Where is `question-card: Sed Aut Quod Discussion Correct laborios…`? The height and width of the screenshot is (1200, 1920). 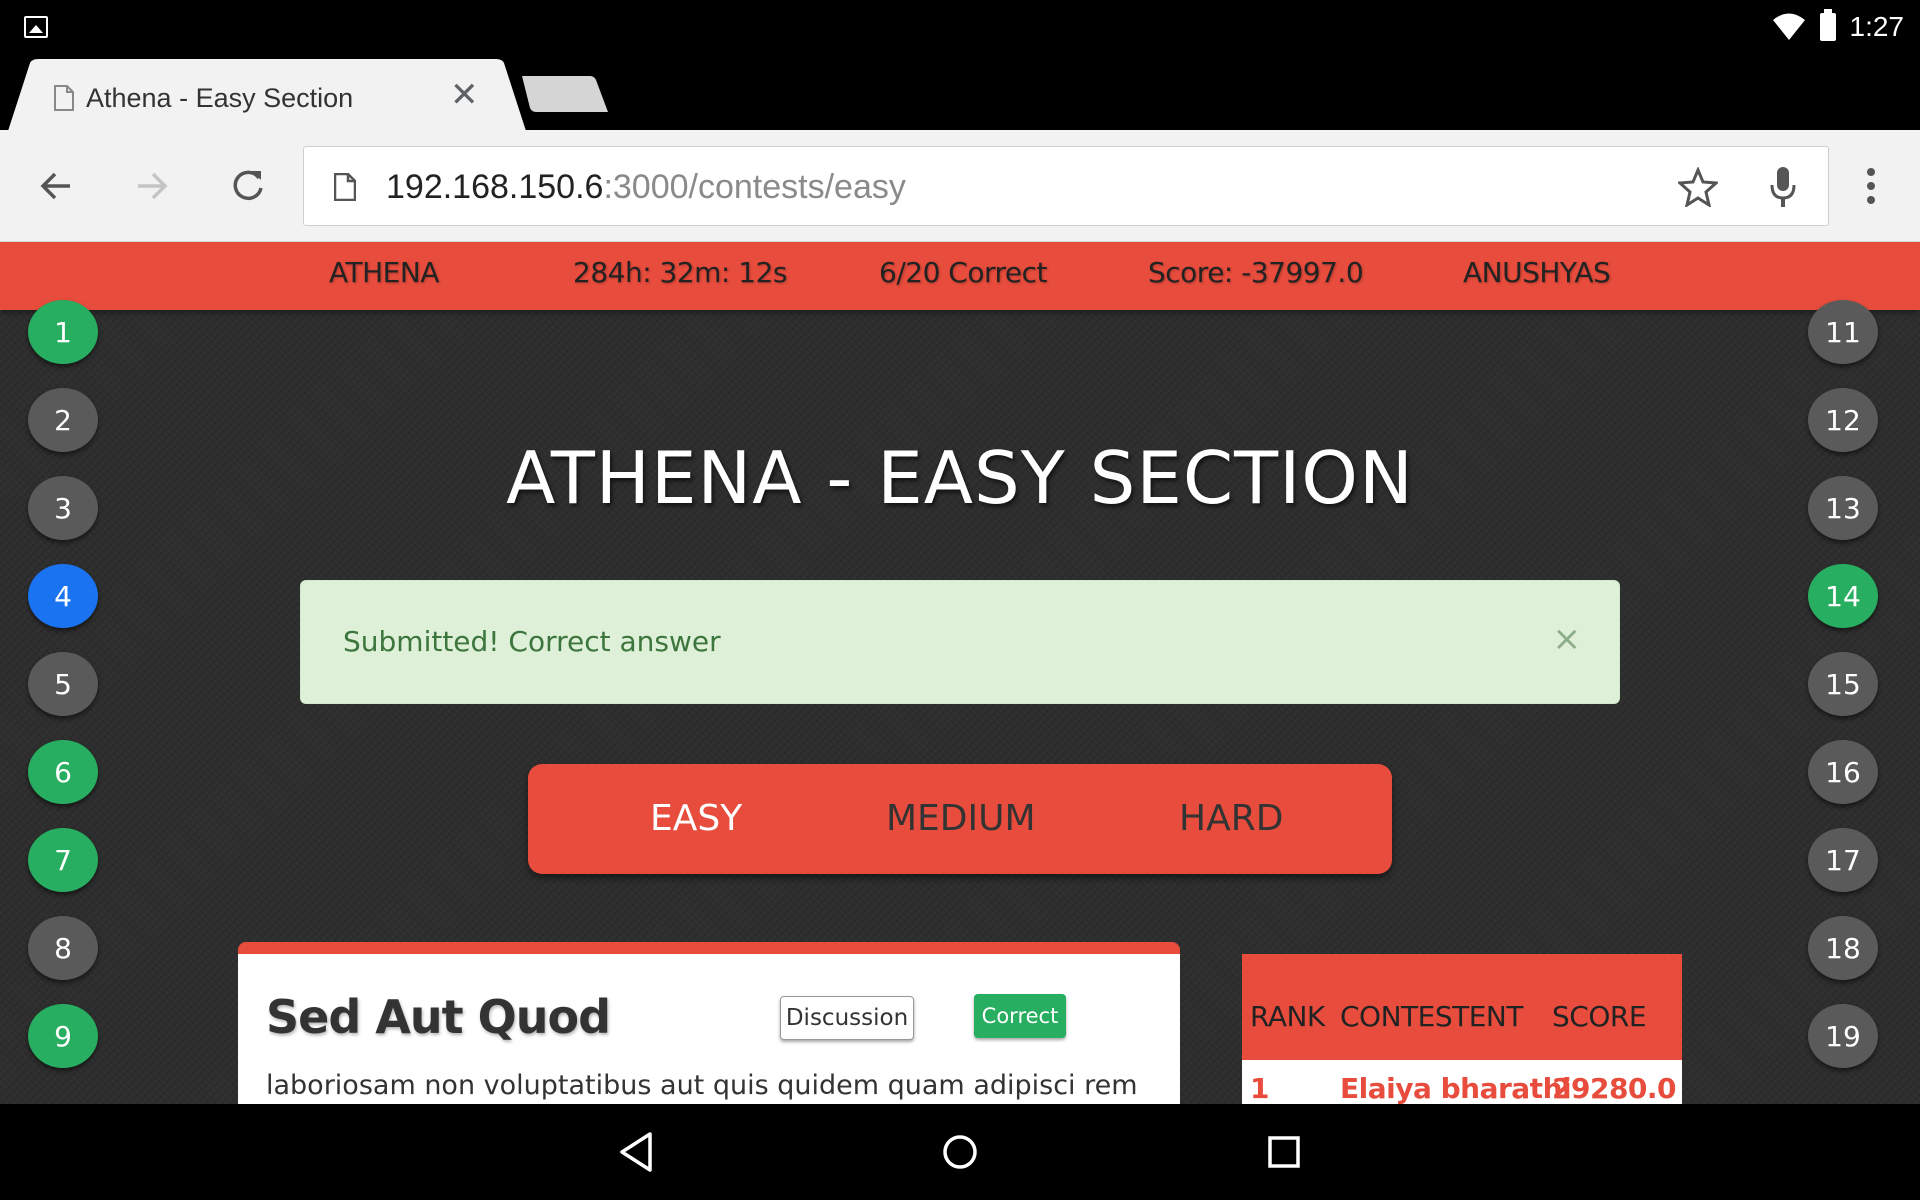 question-card: Sed Aut Quod Discussion Correct laborios… is located at coordinates (709, 1023).